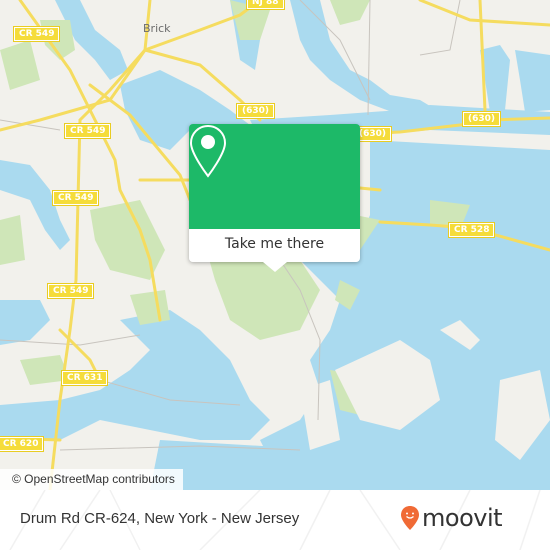 Image resolution: width=550 pixels, height=550 pixels. What do you see at coordinates (84, 378) in the screenshot?
I see `road-label-cr631: CR 631` at bounding box center [84, 378].